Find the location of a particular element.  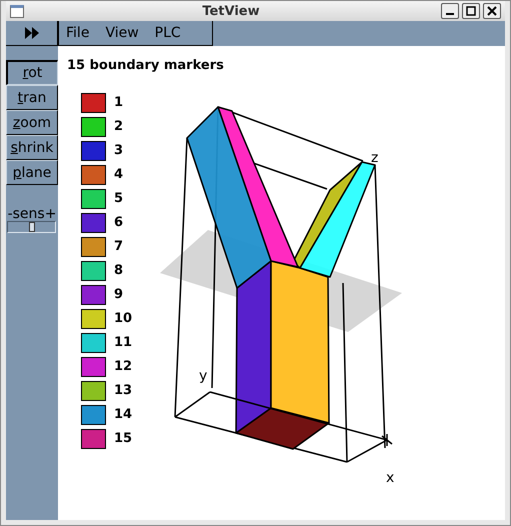

legend-label: 10 is located at coordinates (123, 318).